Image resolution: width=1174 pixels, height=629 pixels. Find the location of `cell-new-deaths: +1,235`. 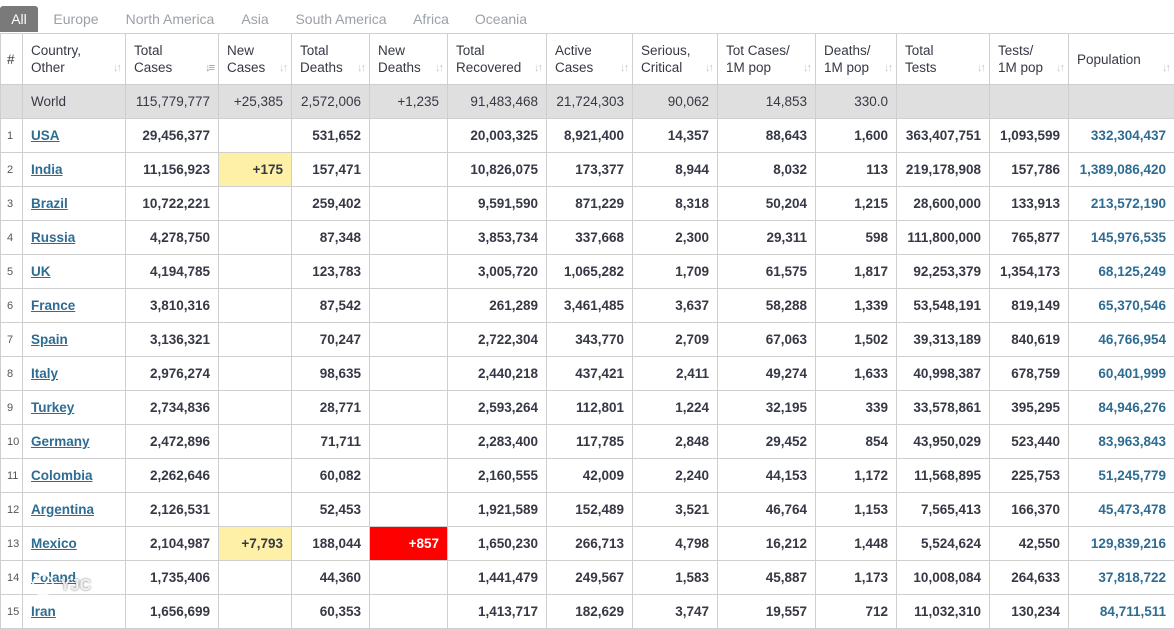

cell-new-deaths: +1,235 is located at coordinates (409, 102).